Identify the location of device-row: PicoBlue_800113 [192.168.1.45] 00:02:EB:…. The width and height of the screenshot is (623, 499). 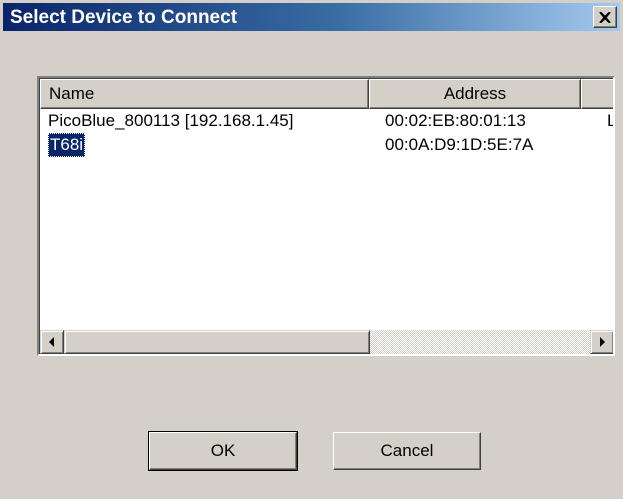
(326, 121).